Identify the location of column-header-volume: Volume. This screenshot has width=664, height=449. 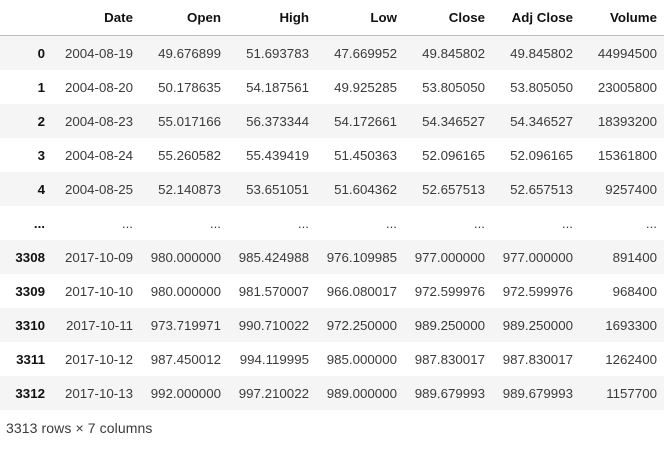
(622, 18).